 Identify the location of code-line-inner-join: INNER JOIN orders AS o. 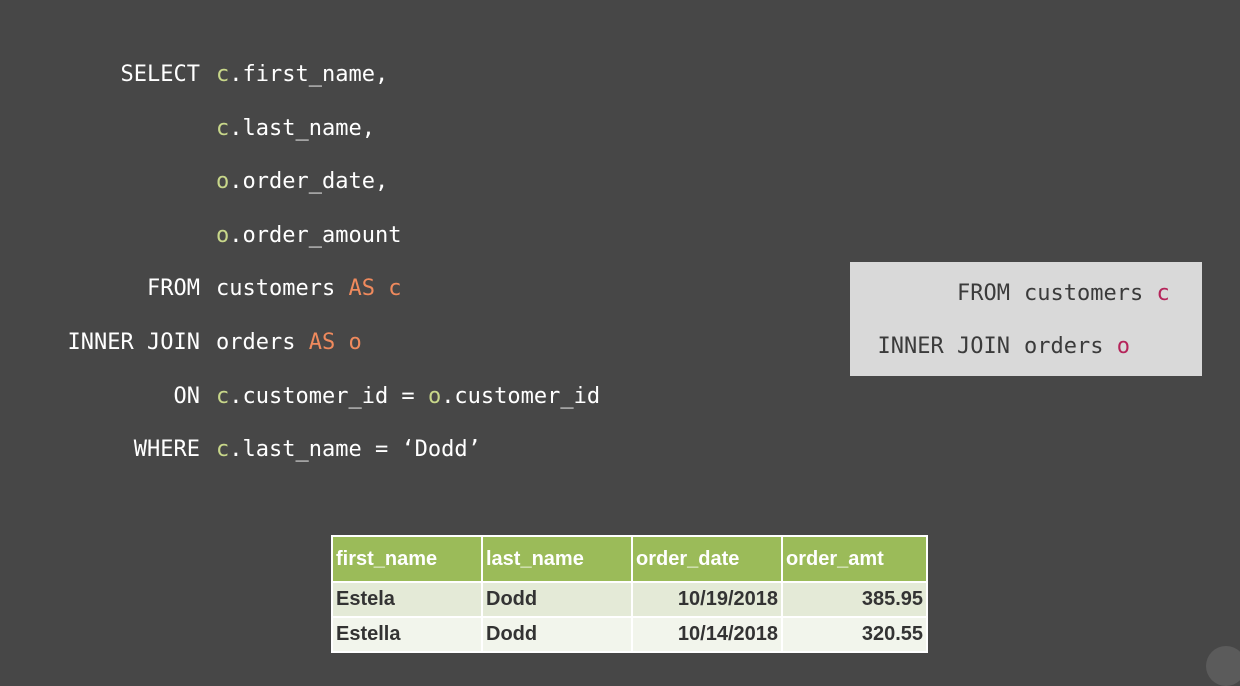
(400, 343).